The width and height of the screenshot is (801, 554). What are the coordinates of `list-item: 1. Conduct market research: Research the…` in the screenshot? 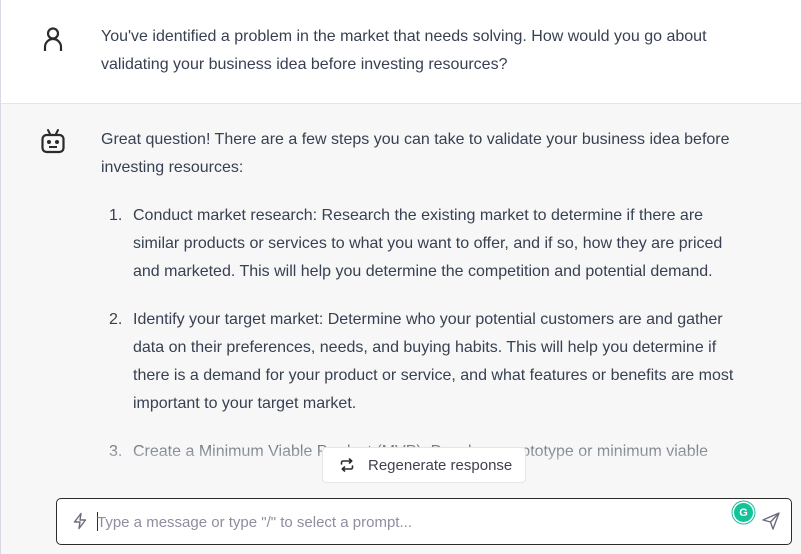 It's located at (421, 244).